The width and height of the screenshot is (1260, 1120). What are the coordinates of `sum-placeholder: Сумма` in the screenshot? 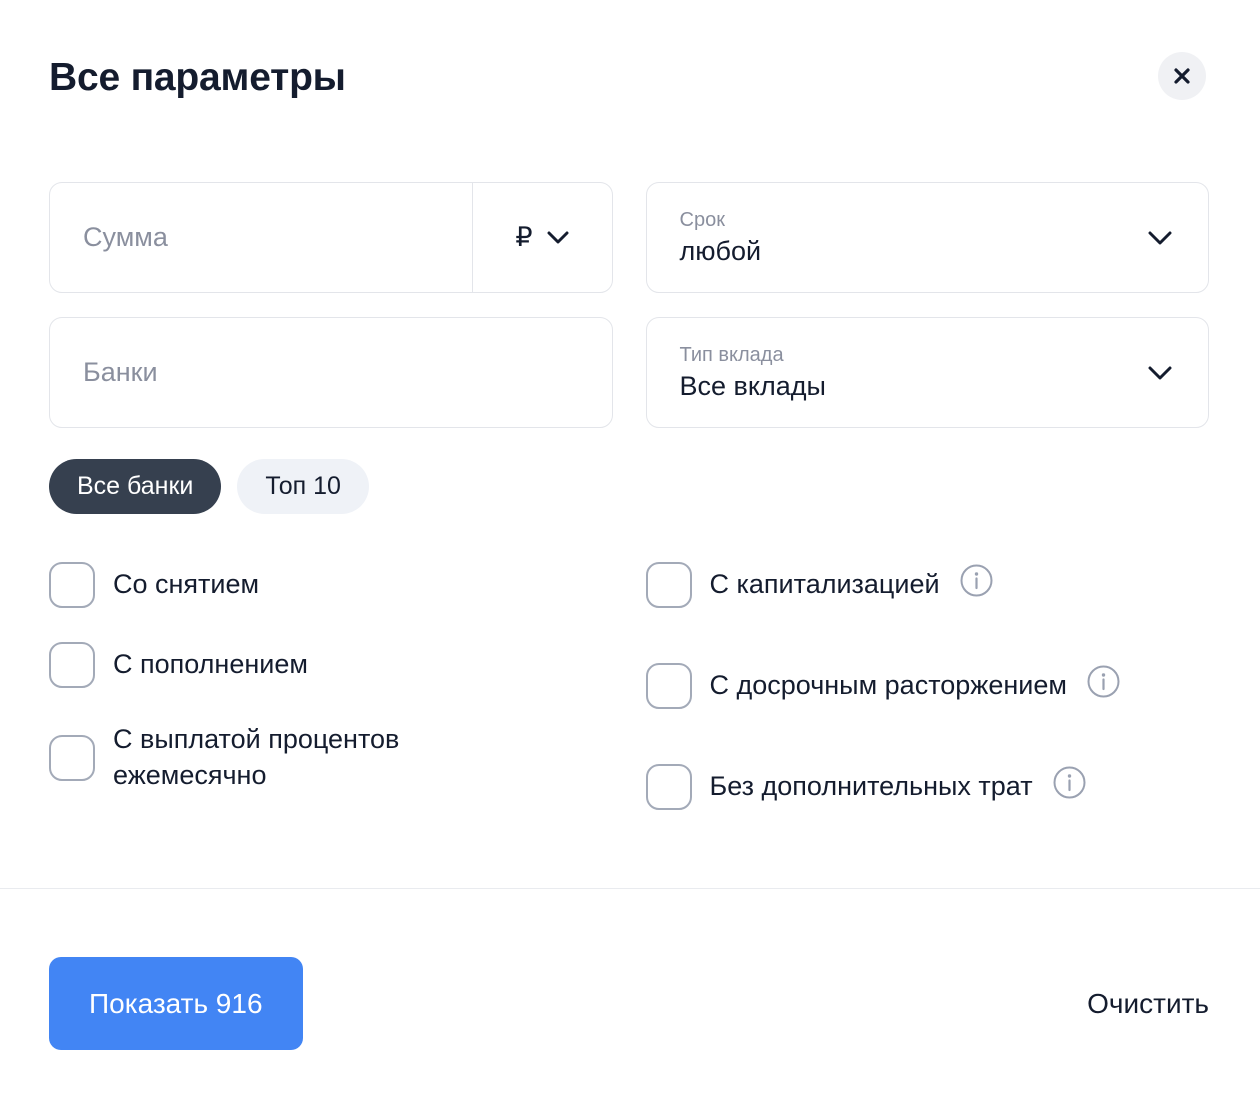 It's located at (125, 237).